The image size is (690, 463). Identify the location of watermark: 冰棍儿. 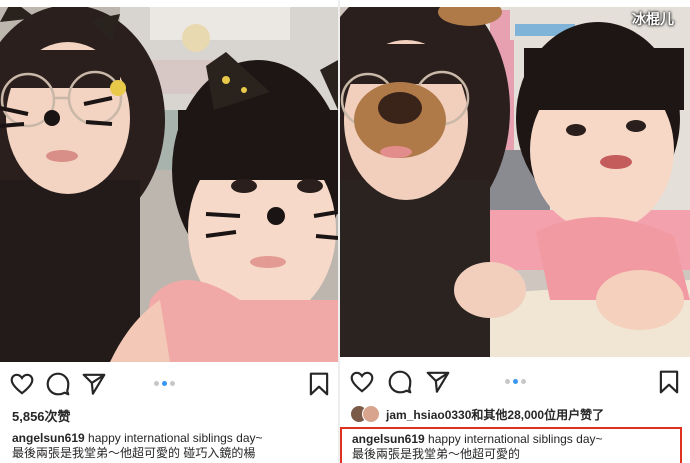
(653, 19).